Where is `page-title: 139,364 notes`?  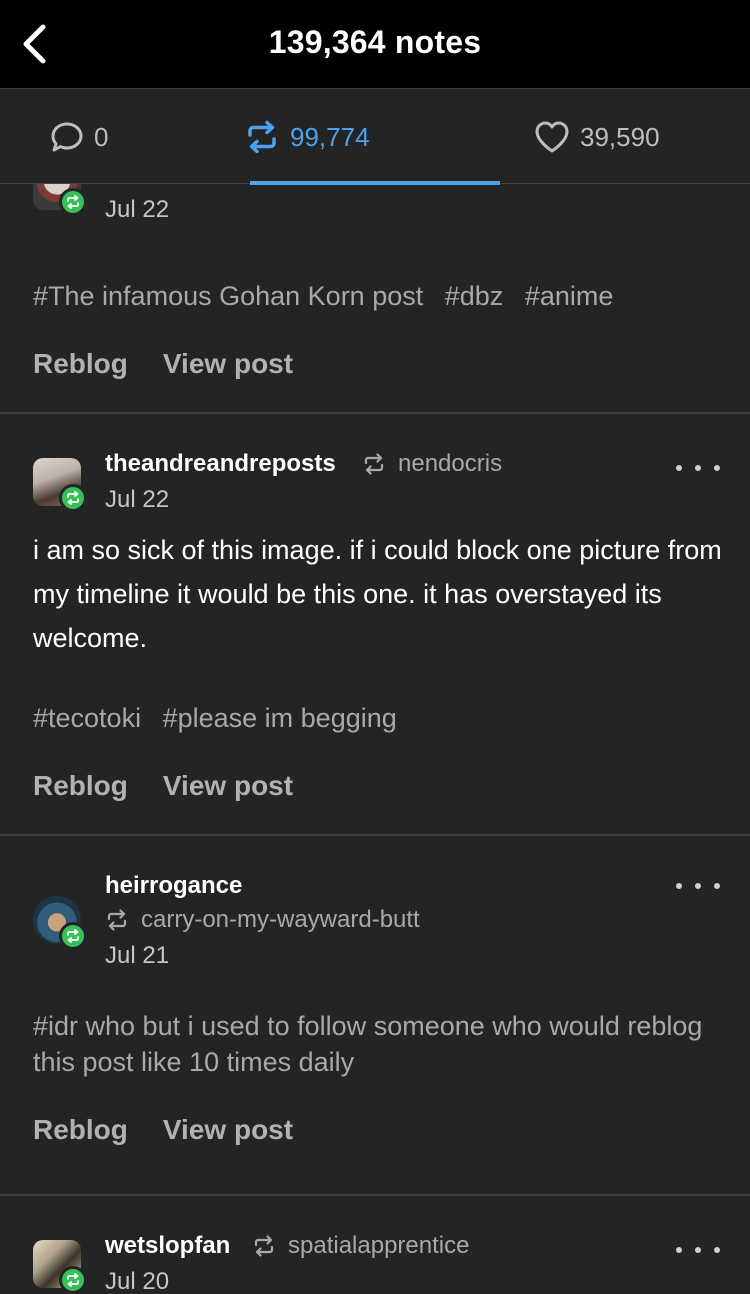 page-title: 139,364 notes is located at coordinates (375, 42).